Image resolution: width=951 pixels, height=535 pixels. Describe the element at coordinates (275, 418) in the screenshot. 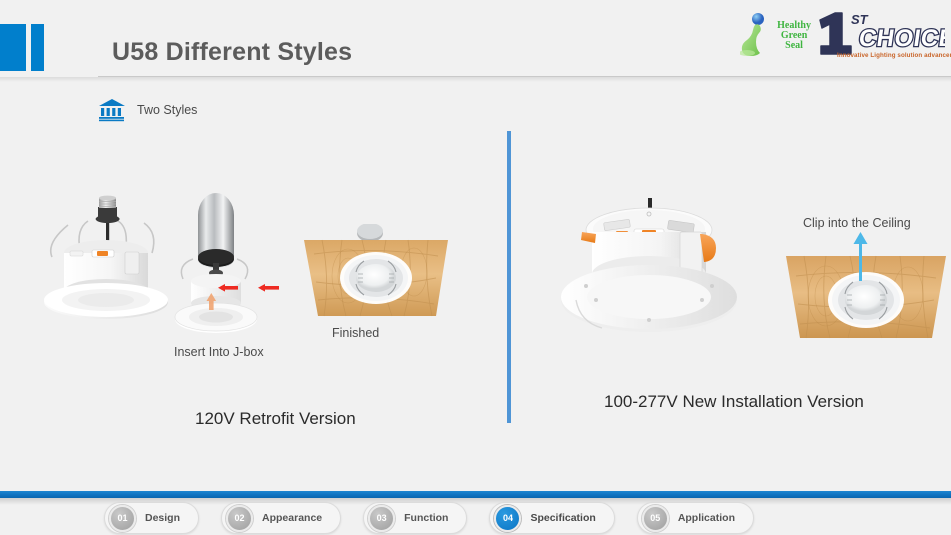

I see `left-panel-title: 120V Retrofit Version` at that location.